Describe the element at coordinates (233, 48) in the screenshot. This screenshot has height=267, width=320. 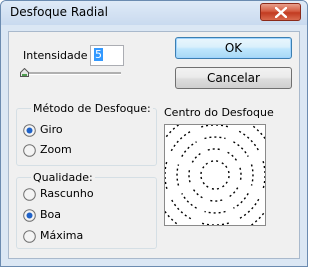
I see `ok-button: OK` at that location.